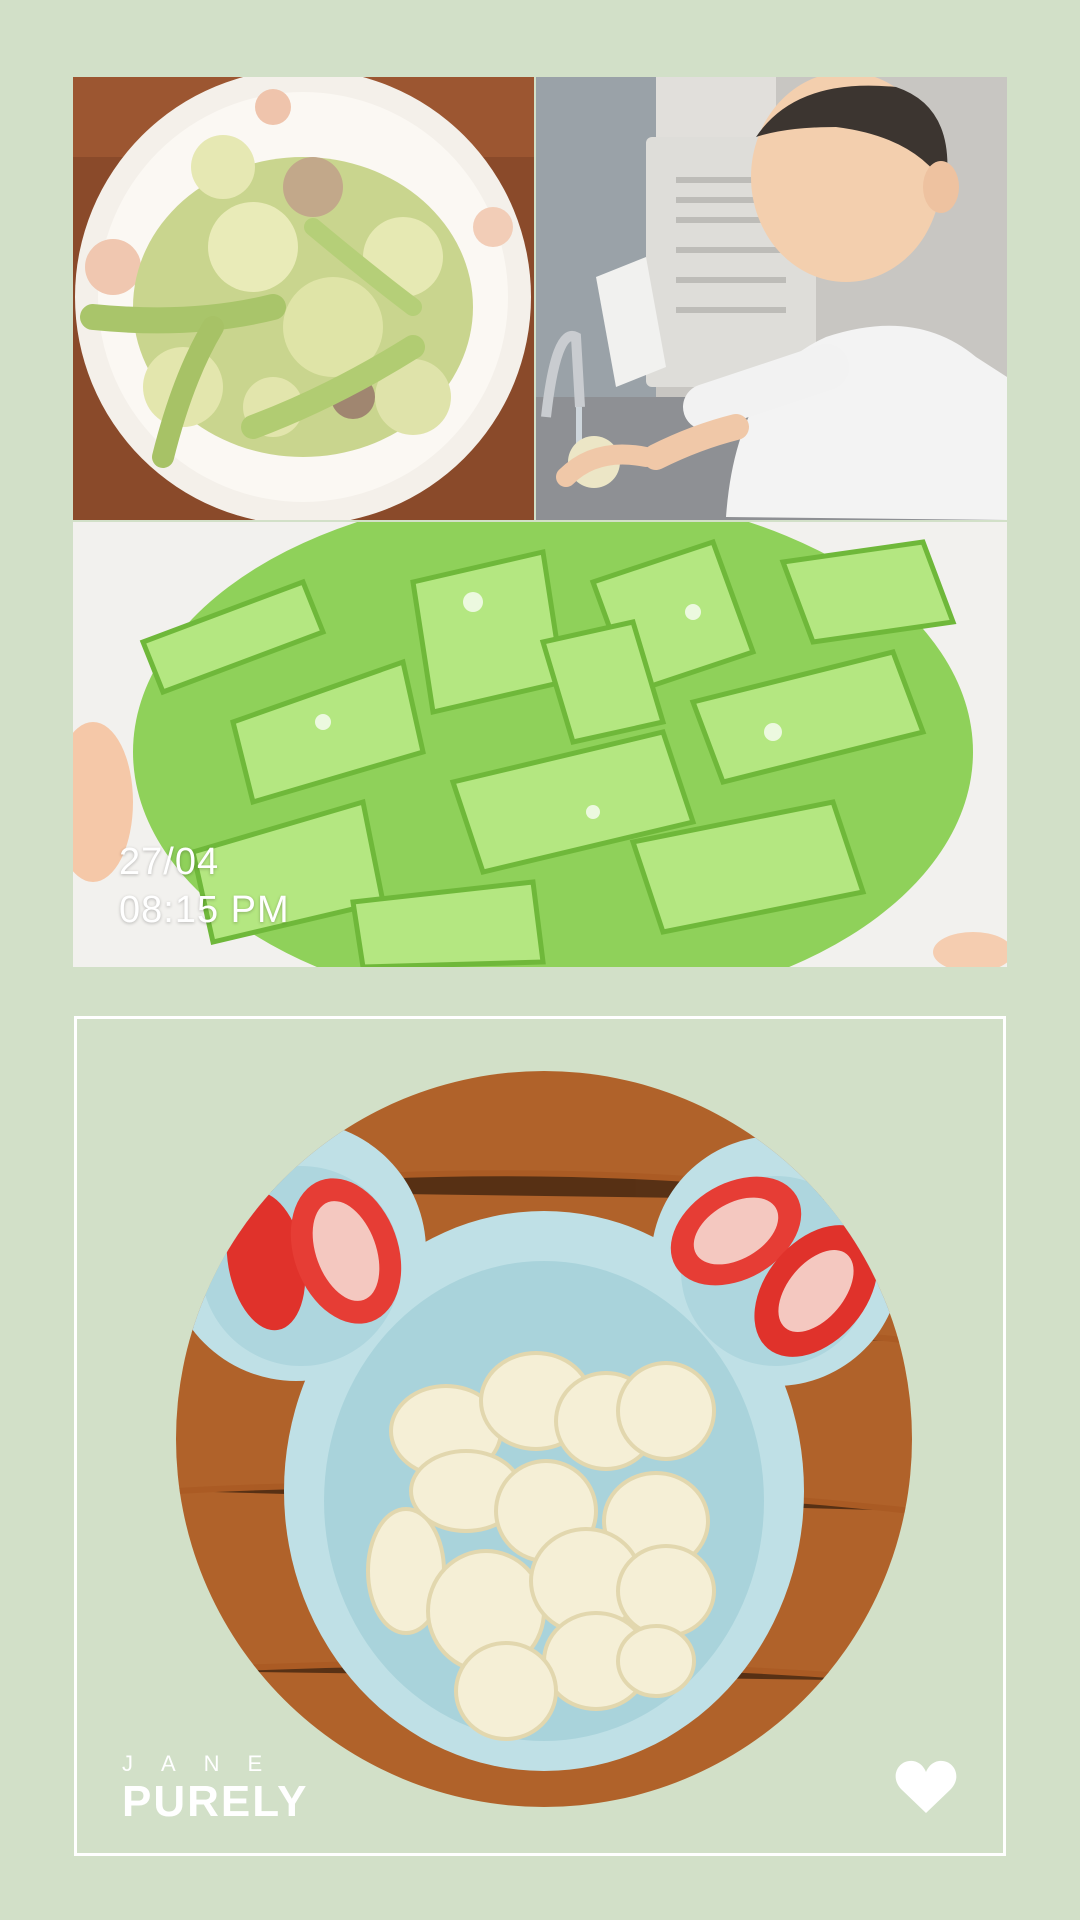  I want to click on child-washing-photo, so click(771, 298).